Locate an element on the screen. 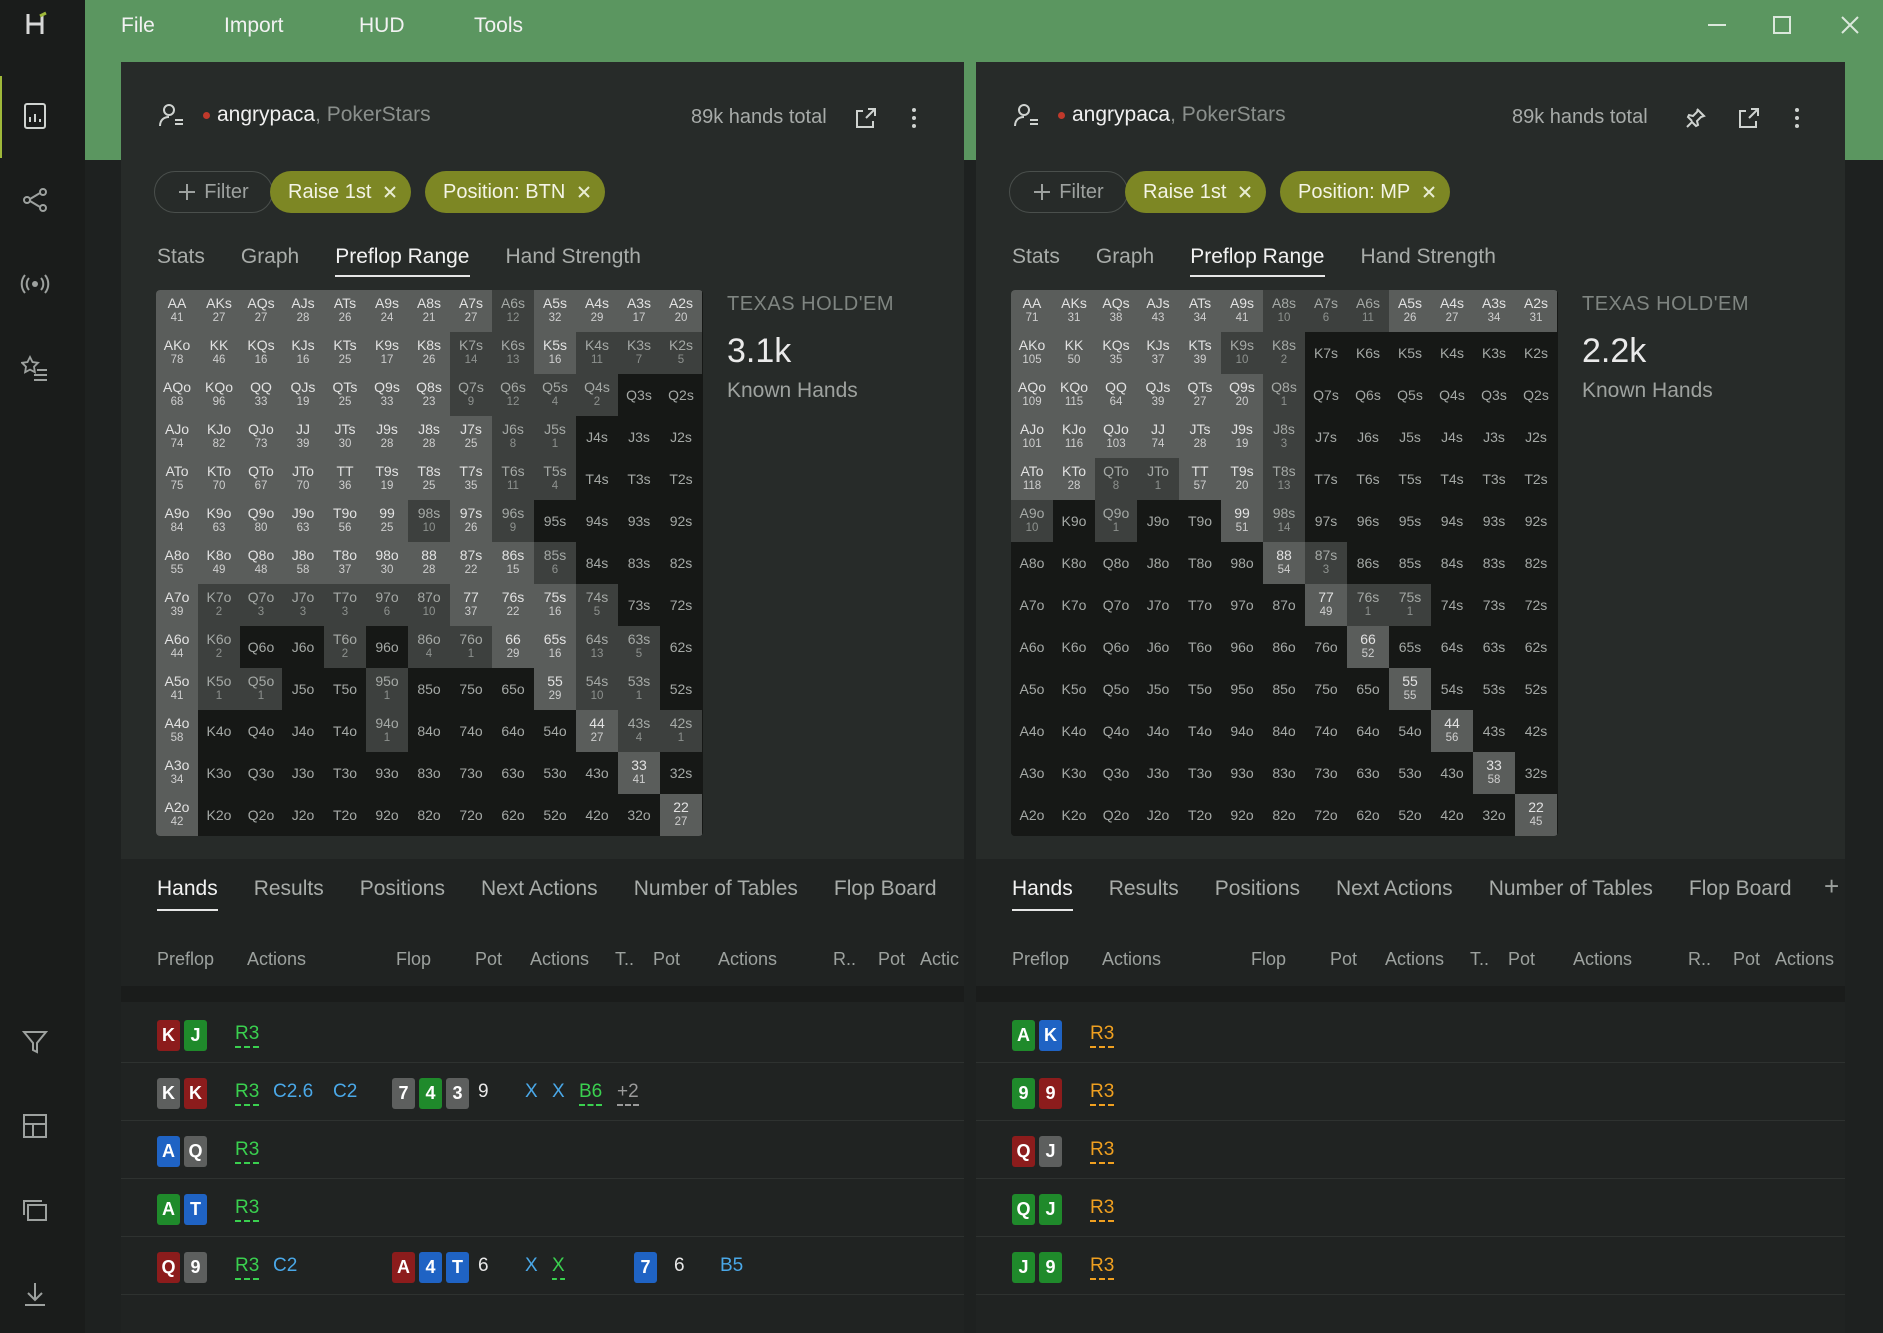 The height and width of the screenshot is (1333, 1883). range-cell: 32s is located at coordinates (1536, 773).